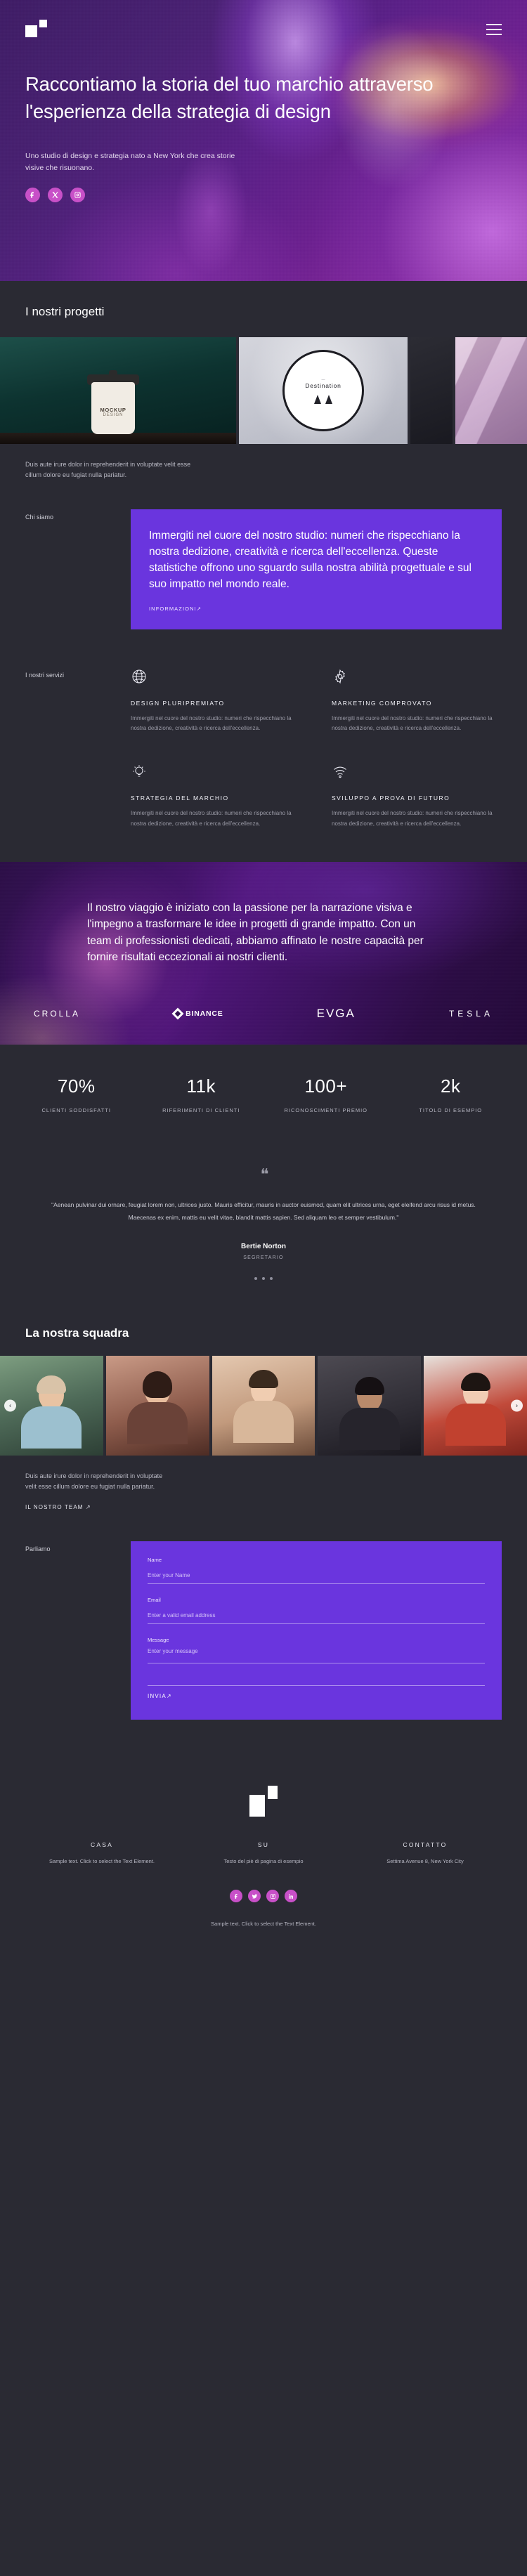 This screenshot has height=2576, width=527. What do you see at coordinates (257, 1806) in the screenshot?
I see `footer-logo-square-large` at bounding box center [257, 1806].